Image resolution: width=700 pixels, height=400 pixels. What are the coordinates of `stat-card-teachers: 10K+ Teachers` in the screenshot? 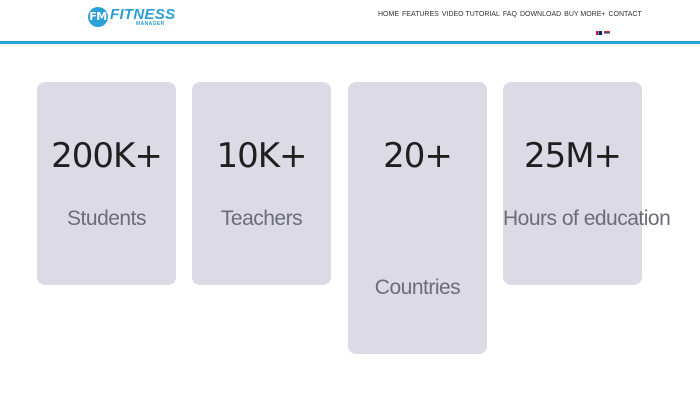 It's located at (261, 183).